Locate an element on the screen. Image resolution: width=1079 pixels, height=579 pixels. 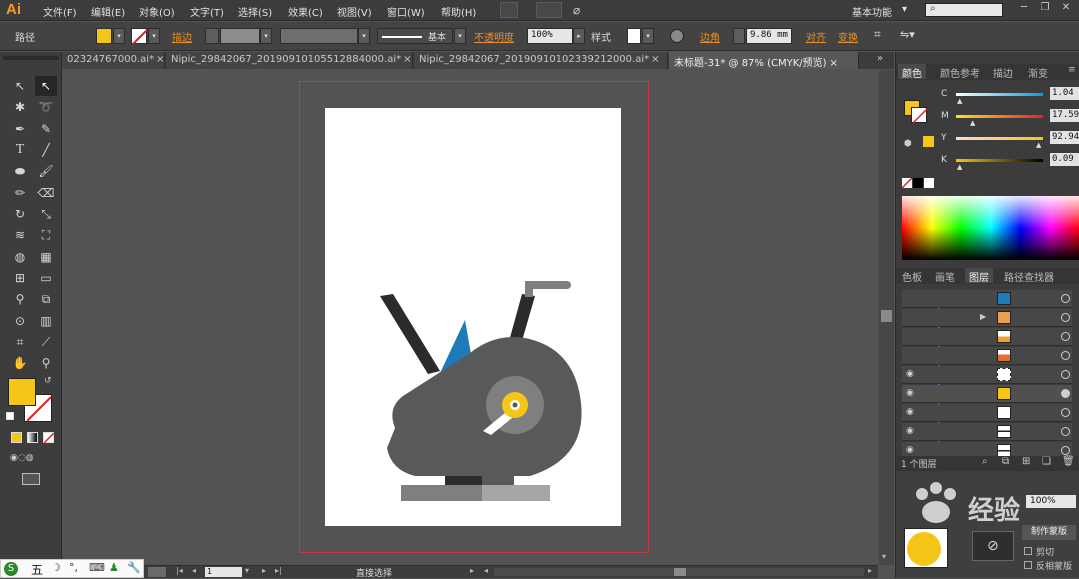
keyboard-icon: ⌨ is located at coordinates (97, 567).